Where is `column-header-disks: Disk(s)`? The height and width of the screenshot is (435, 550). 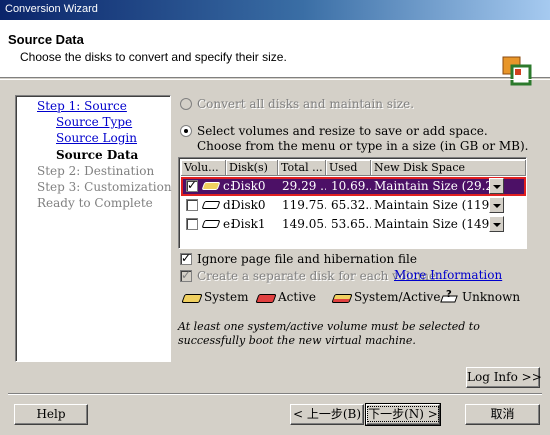 column-header-disks: Disk(s) is located at coordinates (252, 168).